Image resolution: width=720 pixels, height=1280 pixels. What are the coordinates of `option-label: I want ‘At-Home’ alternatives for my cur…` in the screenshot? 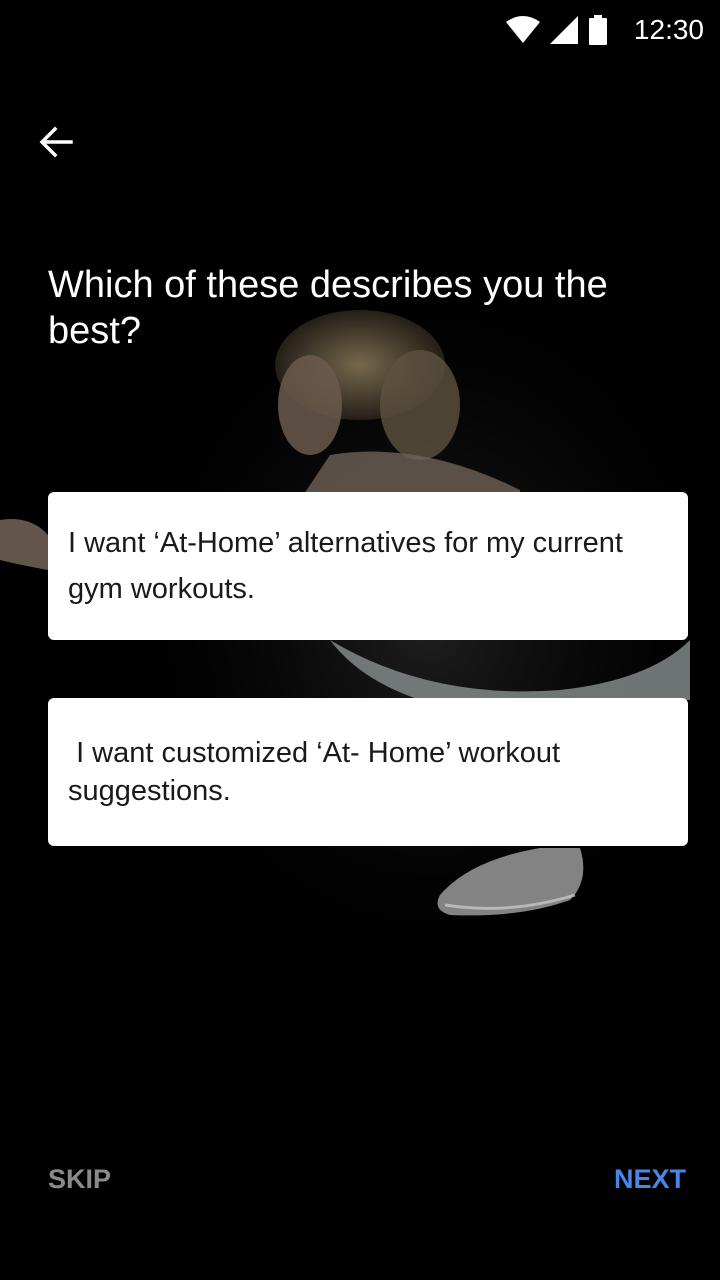 It's located at (349, 566).